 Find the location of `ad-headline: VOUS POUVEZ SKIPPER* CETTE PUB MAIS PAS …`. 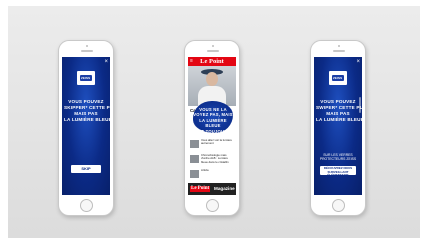

ad-headline: VOUS POUVEZ SKIPPER* CETTE PUB MAIS PAS … is located at coordinates (87, 111).